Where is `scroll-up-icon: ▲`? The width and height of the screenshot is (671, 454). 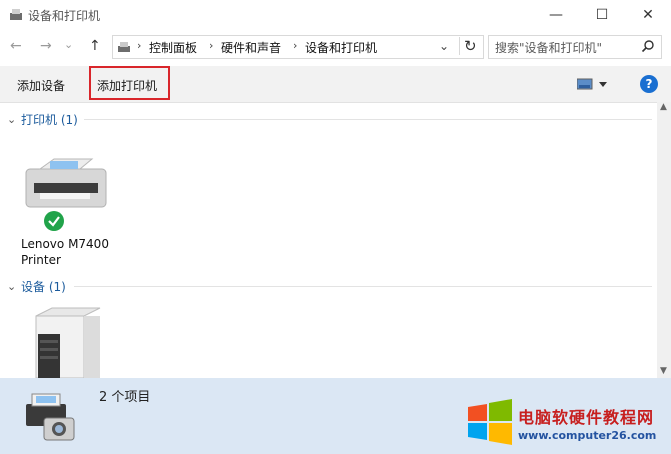
scroll-up-icon: ▲ is located at coordinates (663, 107).